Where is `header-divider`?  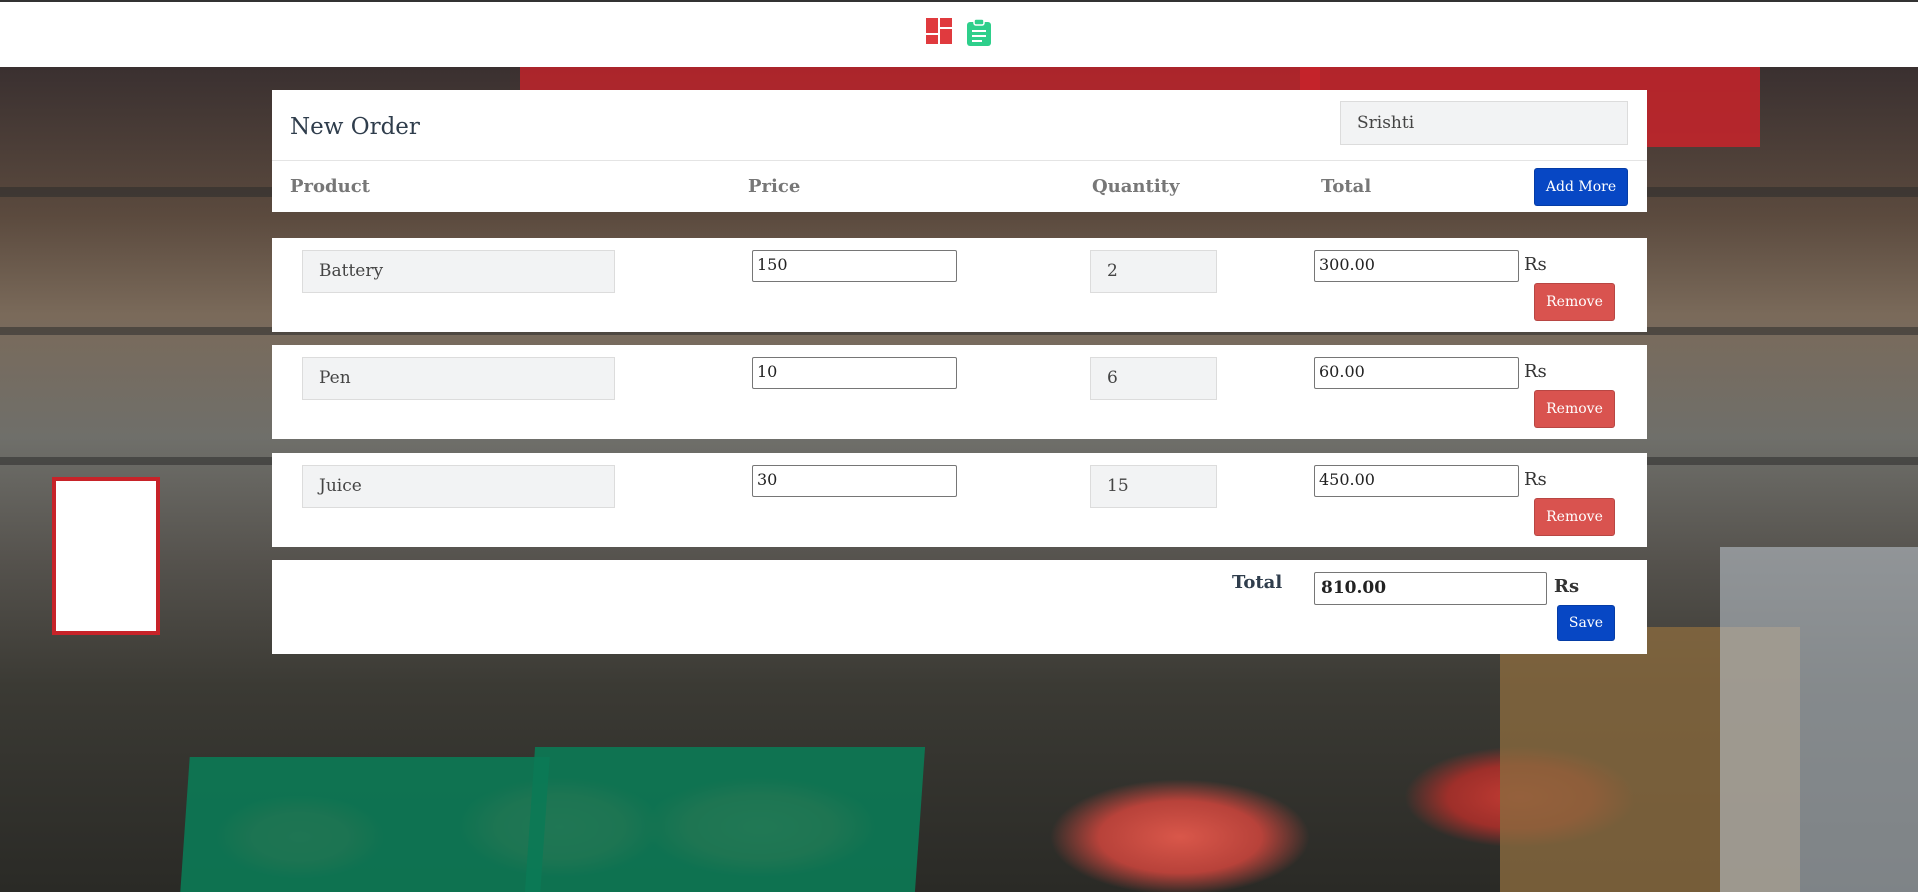 header-divider is located at coordinates (959, 160).